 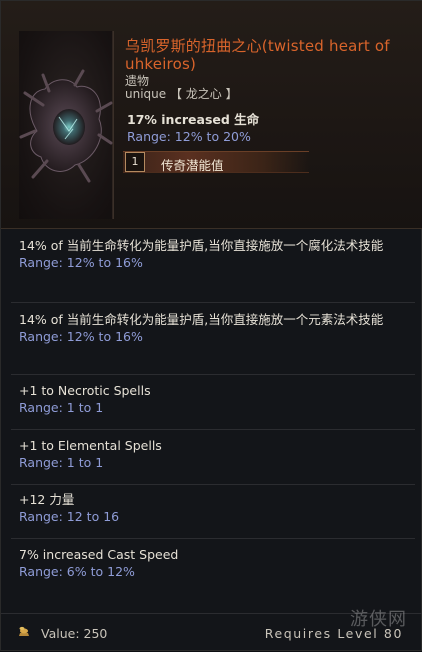 What do you see at coordinates (192, 165) in the screenshot?
I see `legendary-potential-label: 传奇潜能值` at bounding box center [192, 165].